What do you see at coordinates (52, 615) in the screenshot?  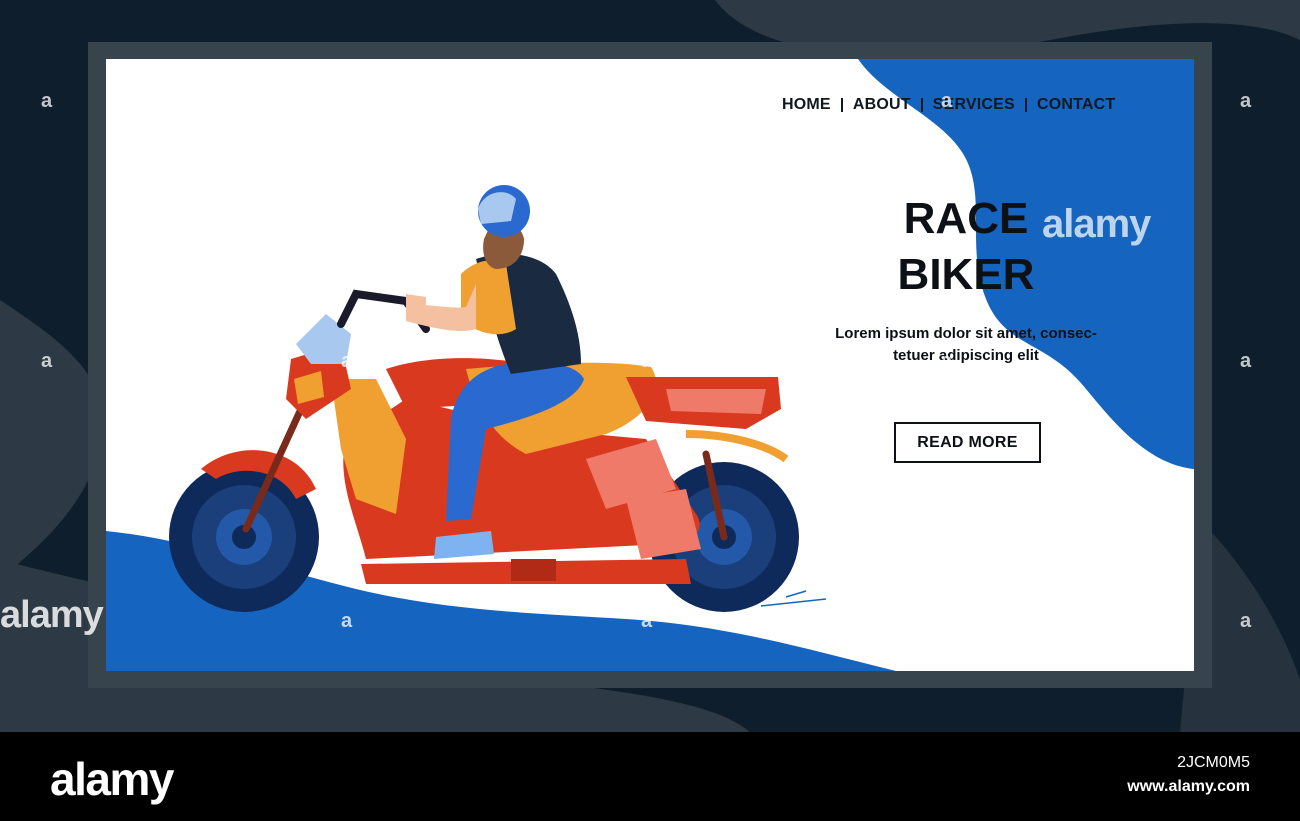 I see `watermark-brand-left: alamy` at bounding box center [52, 615].